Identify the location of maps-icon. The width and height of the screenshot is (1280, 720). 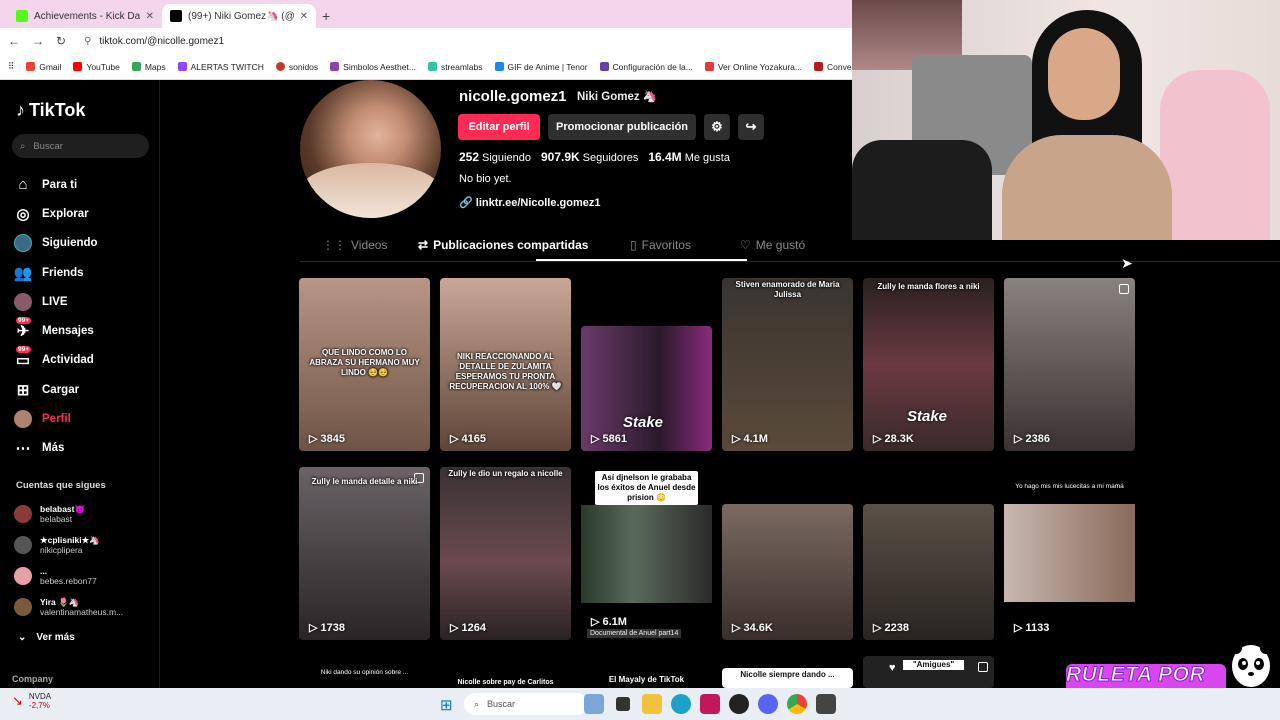
(136, 66).